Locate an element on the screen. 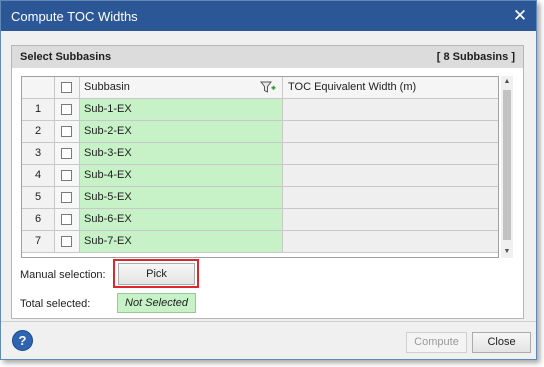 This screenshot has height=367, width=544. subbasin-name: Sub-1-EX is located at coordinates (181, 110).